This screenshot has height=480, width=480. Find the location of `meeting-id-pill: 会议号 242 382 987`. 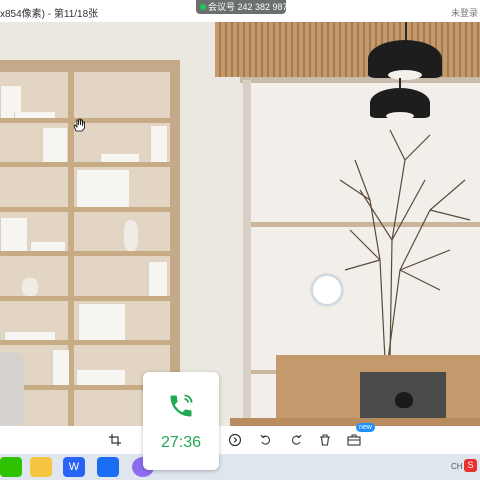

meeting-id-pill: 会议号 242 382 987 is located at coordinates (242, 7).